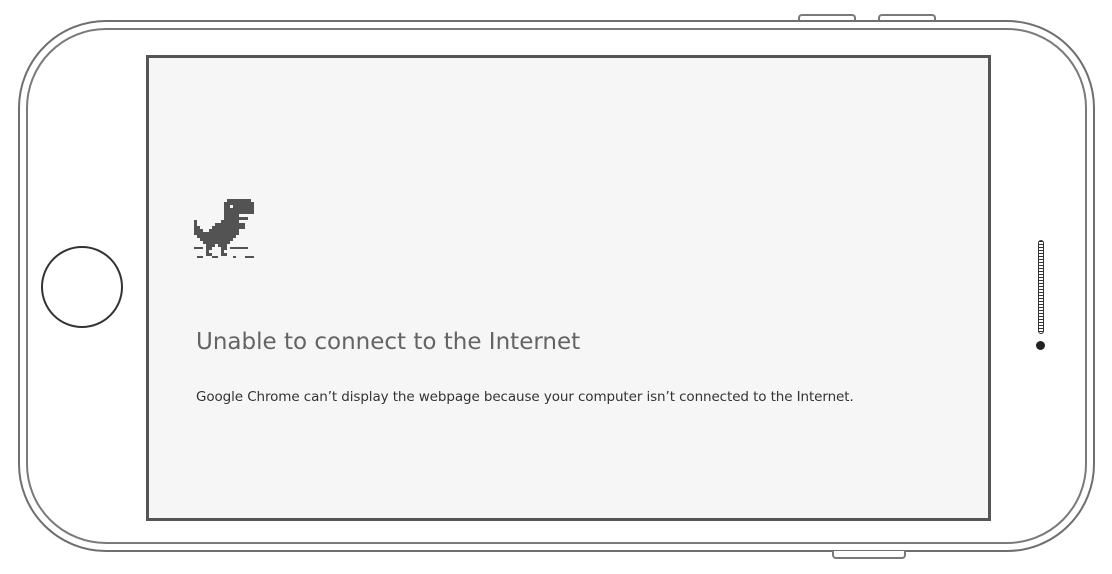  Describe the element at coordinates (224, 228) in the screenshot. I see `offline-dino-icon` at that location.